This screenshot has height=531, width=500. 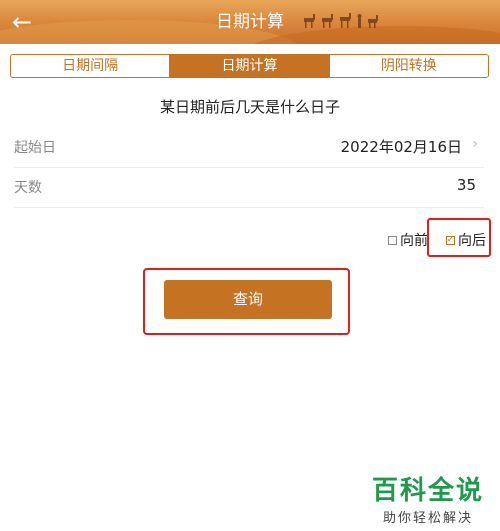 I want to click on start-date-label: 起始日, so click(x=35, y=148).